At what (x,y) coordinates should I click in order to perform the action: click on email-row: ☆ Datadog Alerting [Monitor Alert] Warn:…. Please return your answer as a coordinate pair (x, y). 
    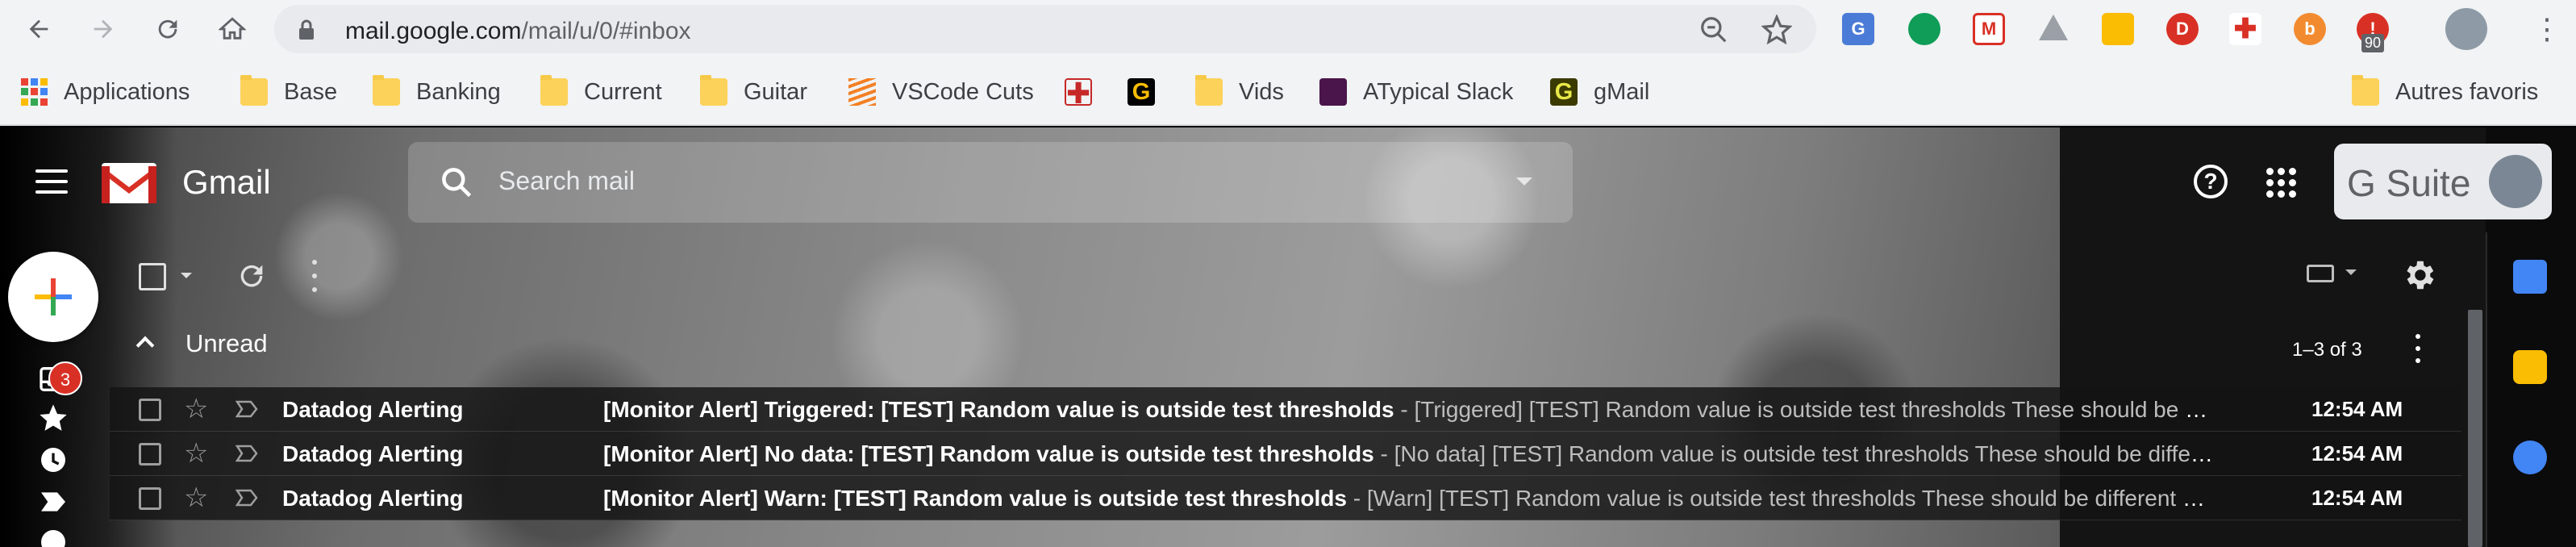
    Looking at the image, I should click on (1285, 498).